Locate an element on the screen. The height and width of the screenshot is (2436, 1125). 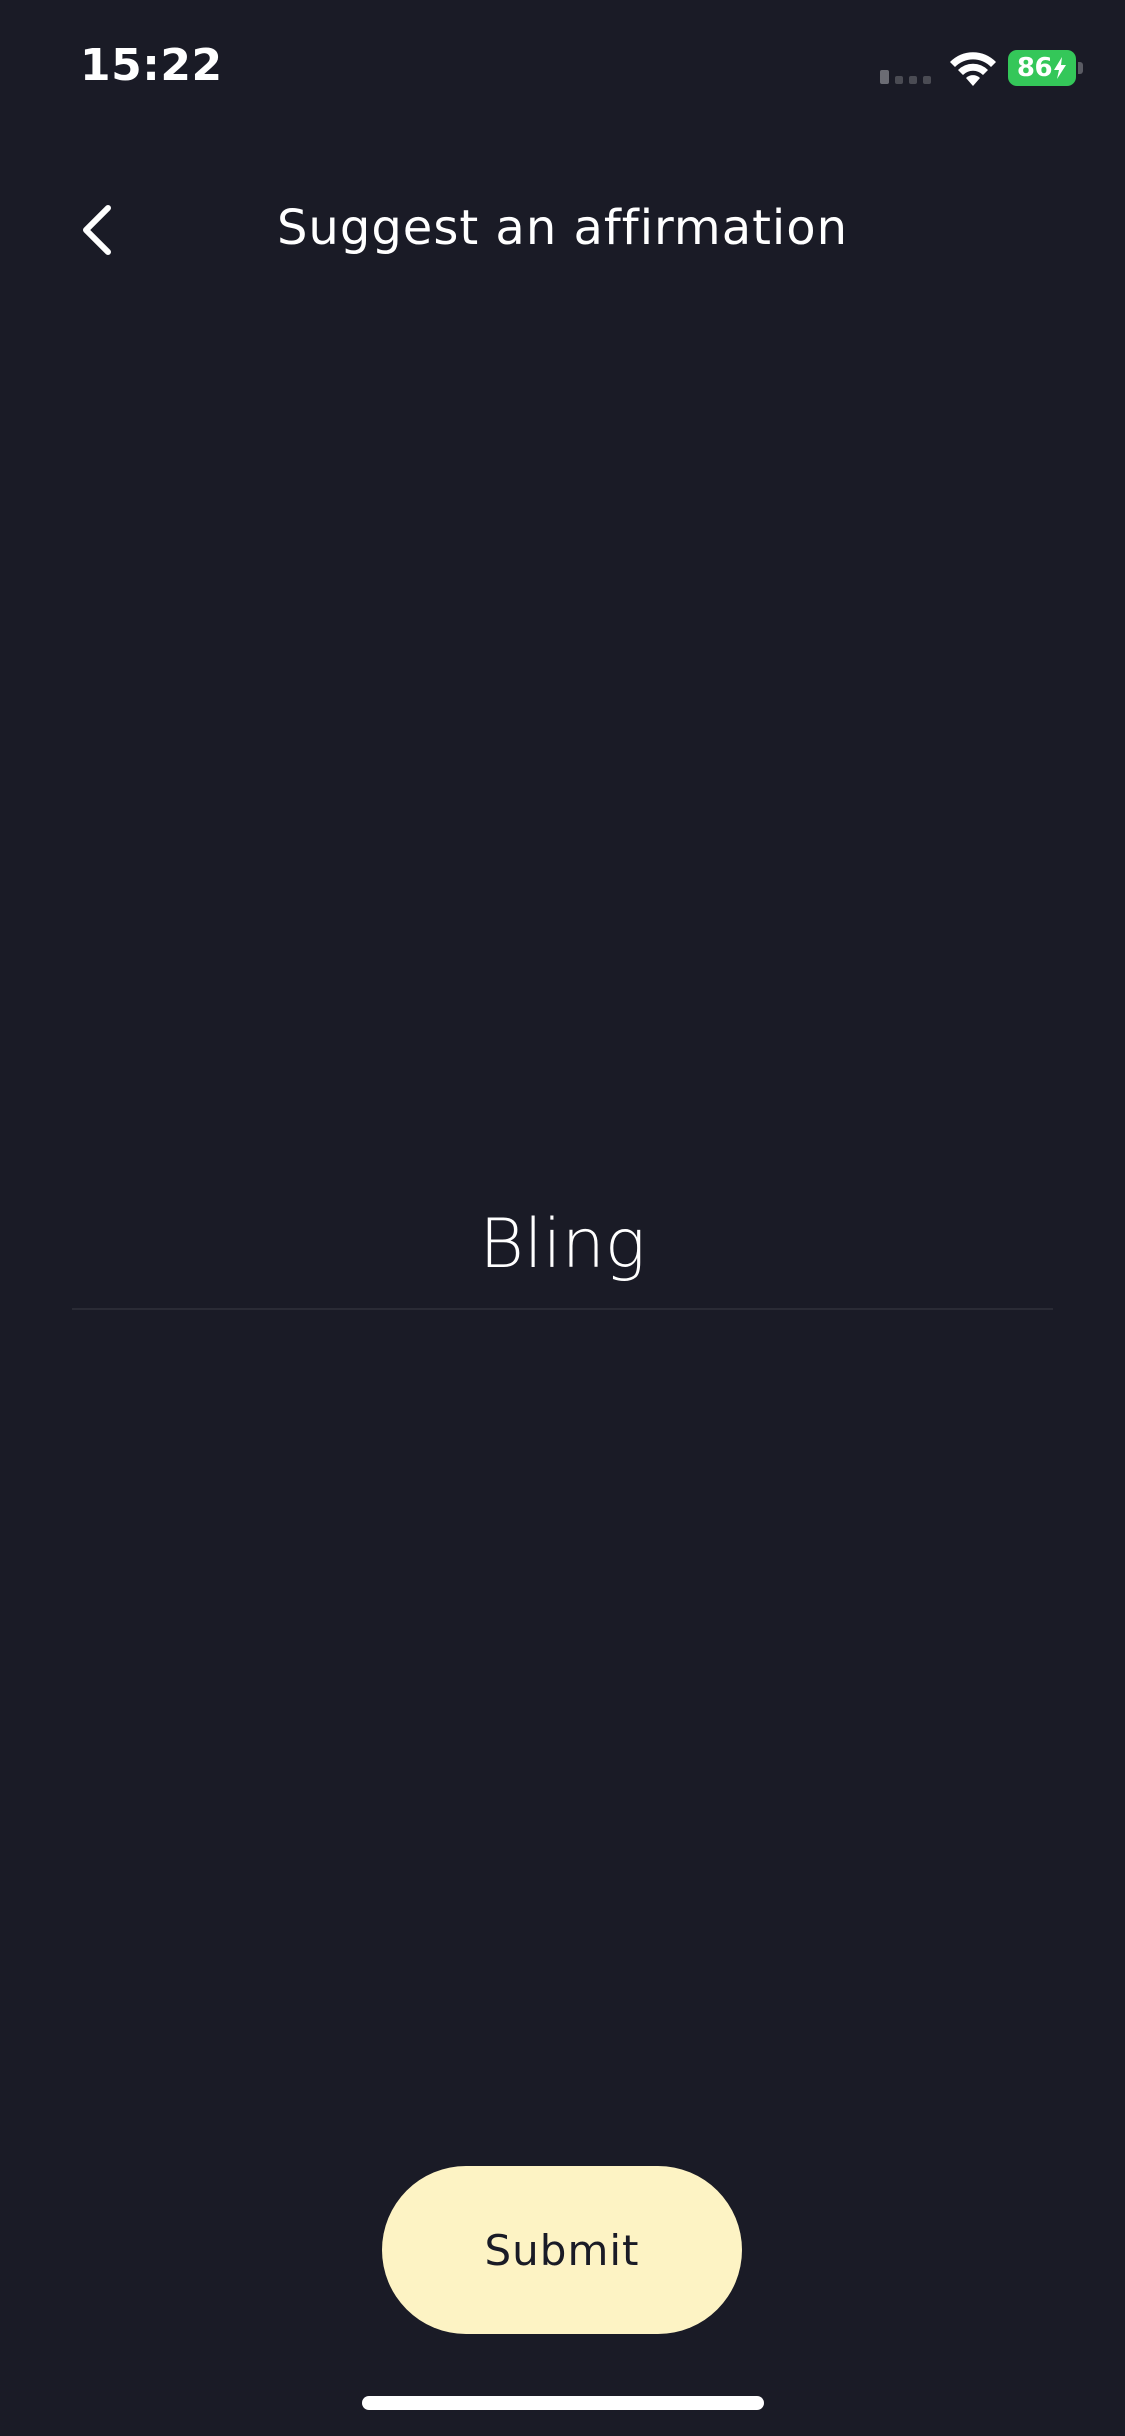
wifi-icon is located at coordinates (973, 69).